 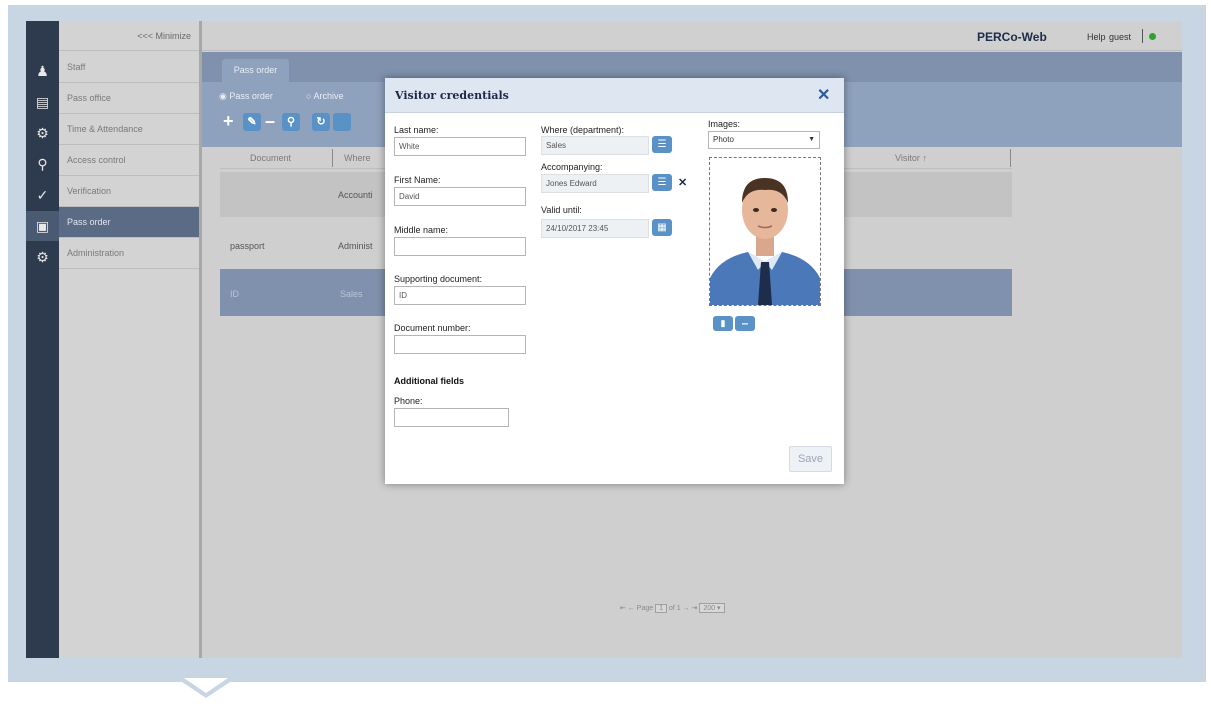 What do you see at coordinates (417, 180) in the screenshot?
I see `first-name-label: First Name:` at bounding box center [417, 180].